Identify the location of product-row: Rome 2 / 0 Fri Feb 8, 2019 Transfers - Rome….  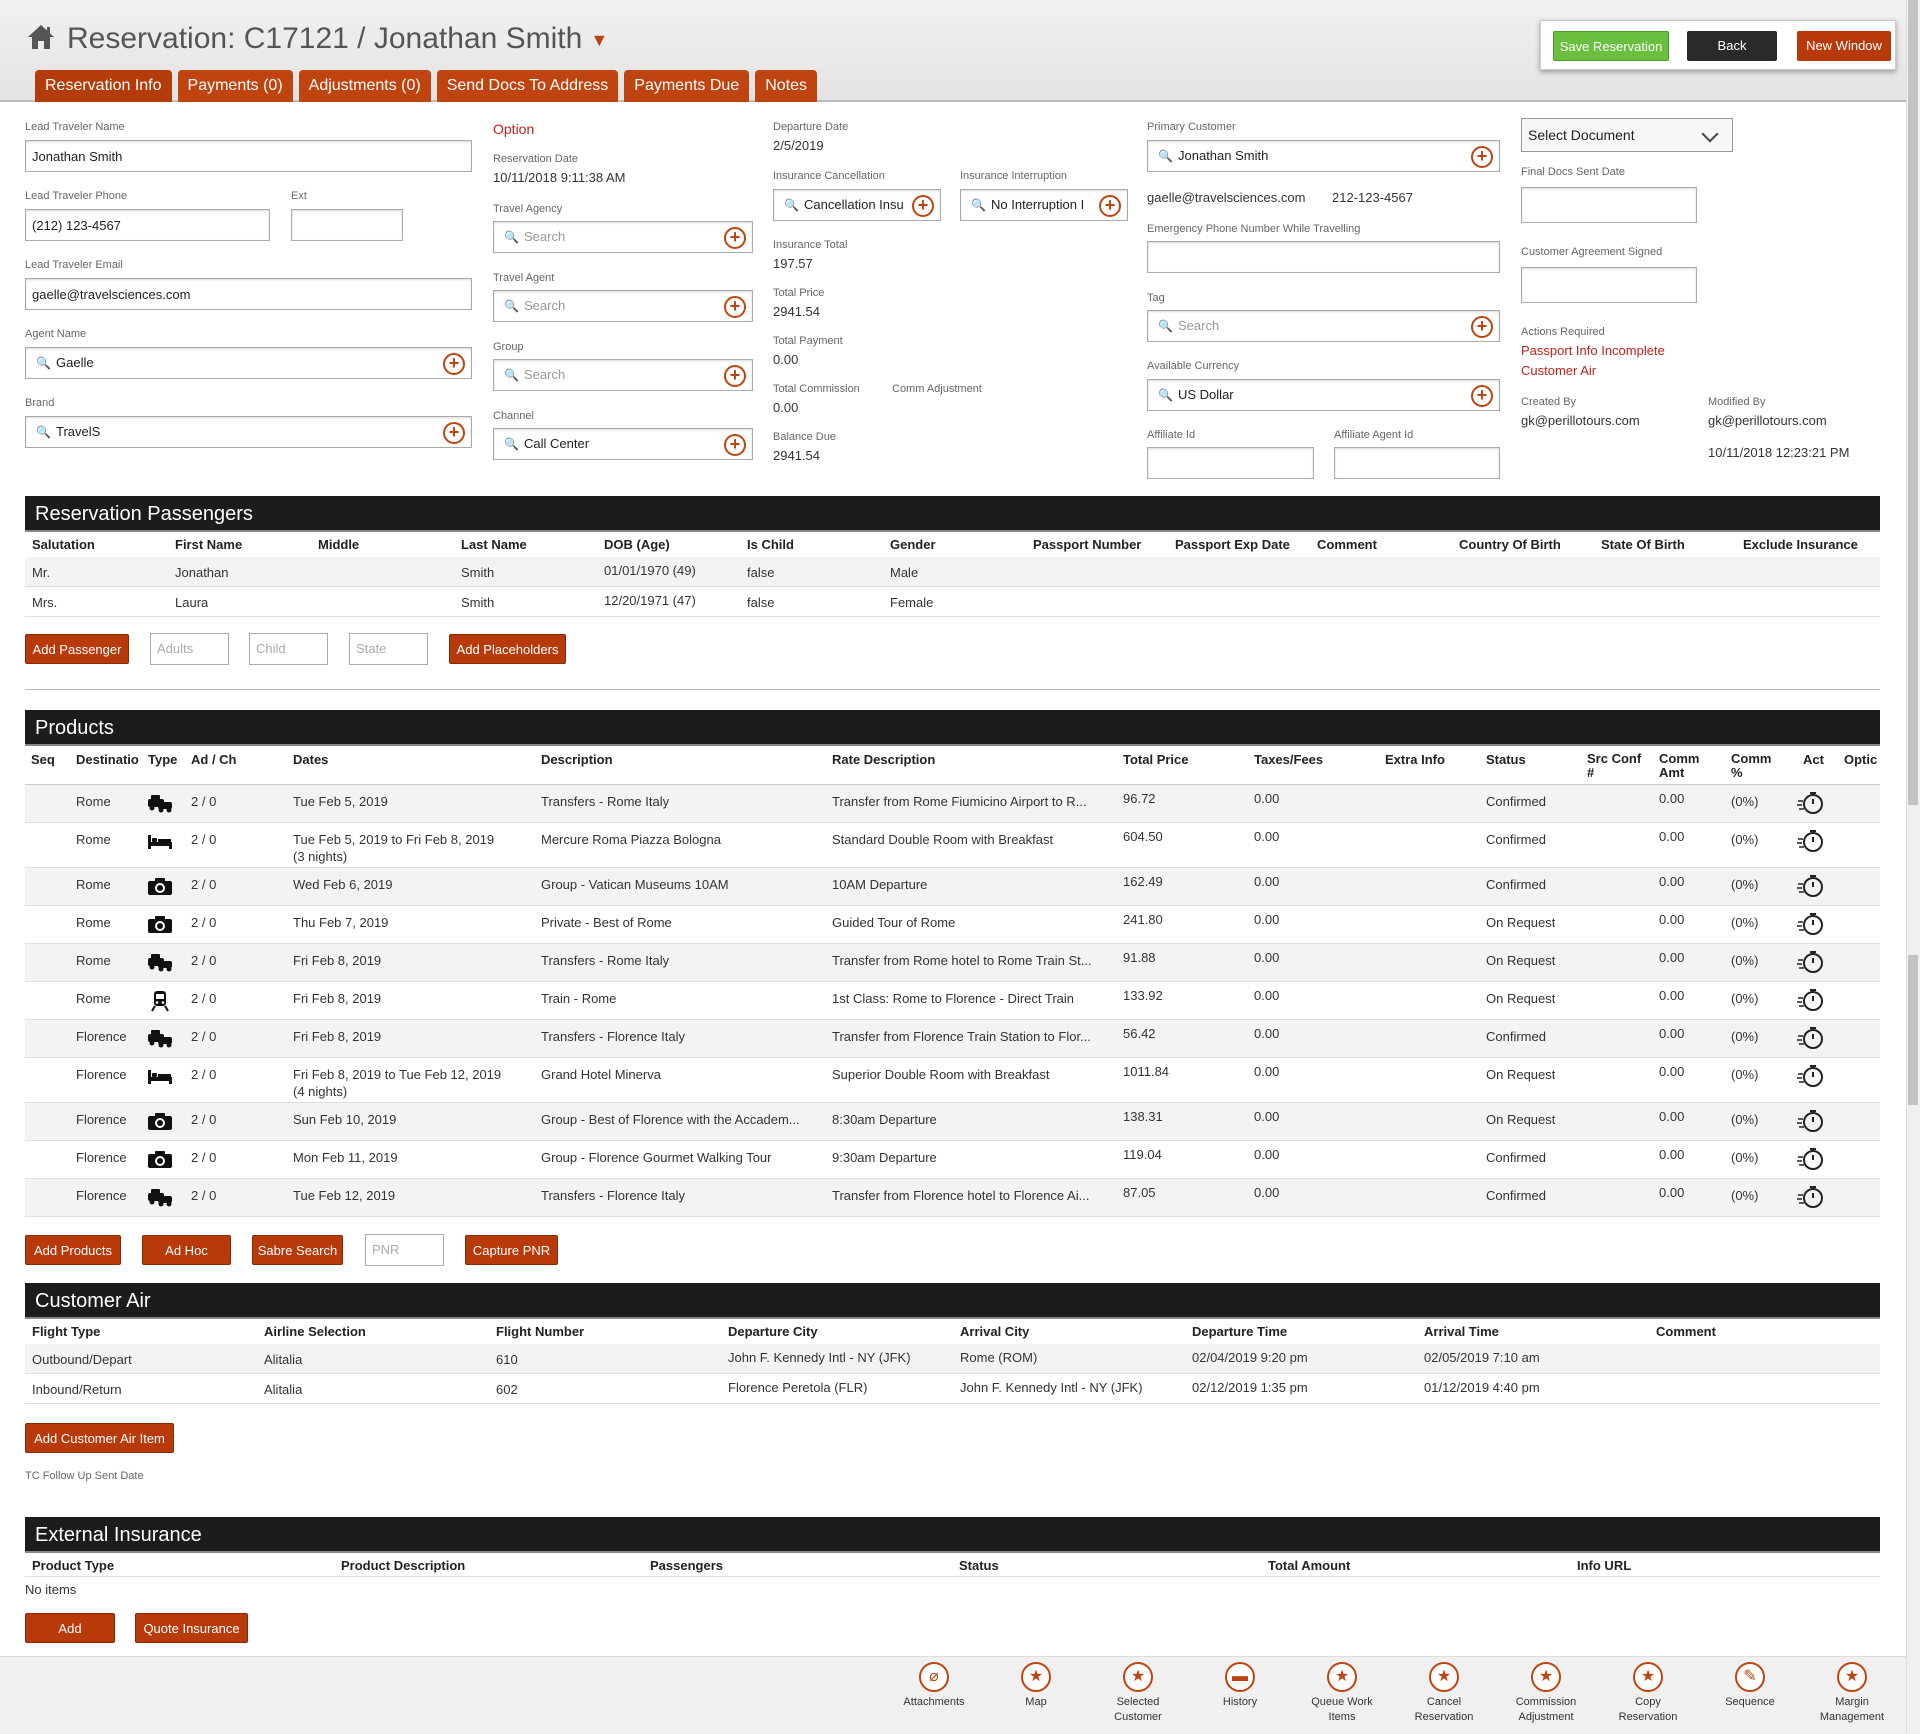
(952, 963).